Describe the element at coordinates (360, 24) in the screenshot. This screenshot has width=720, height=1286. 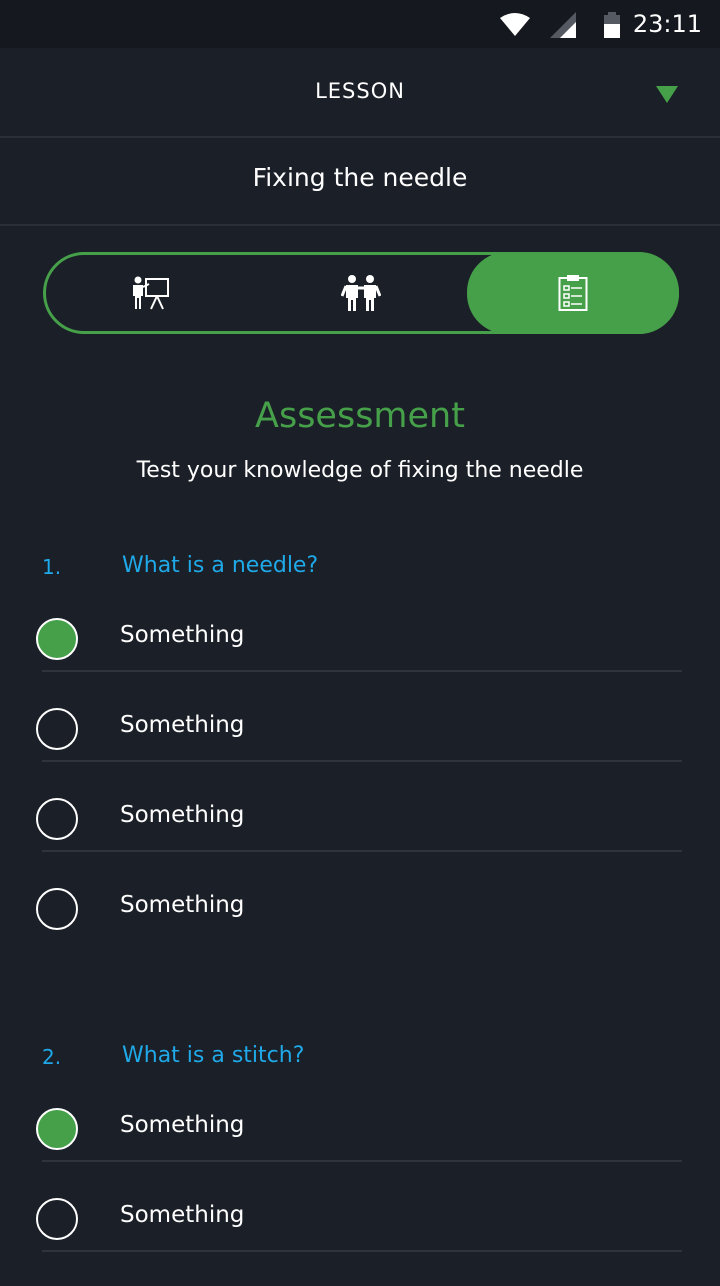
I see `status-bar: 23:11` at that location.